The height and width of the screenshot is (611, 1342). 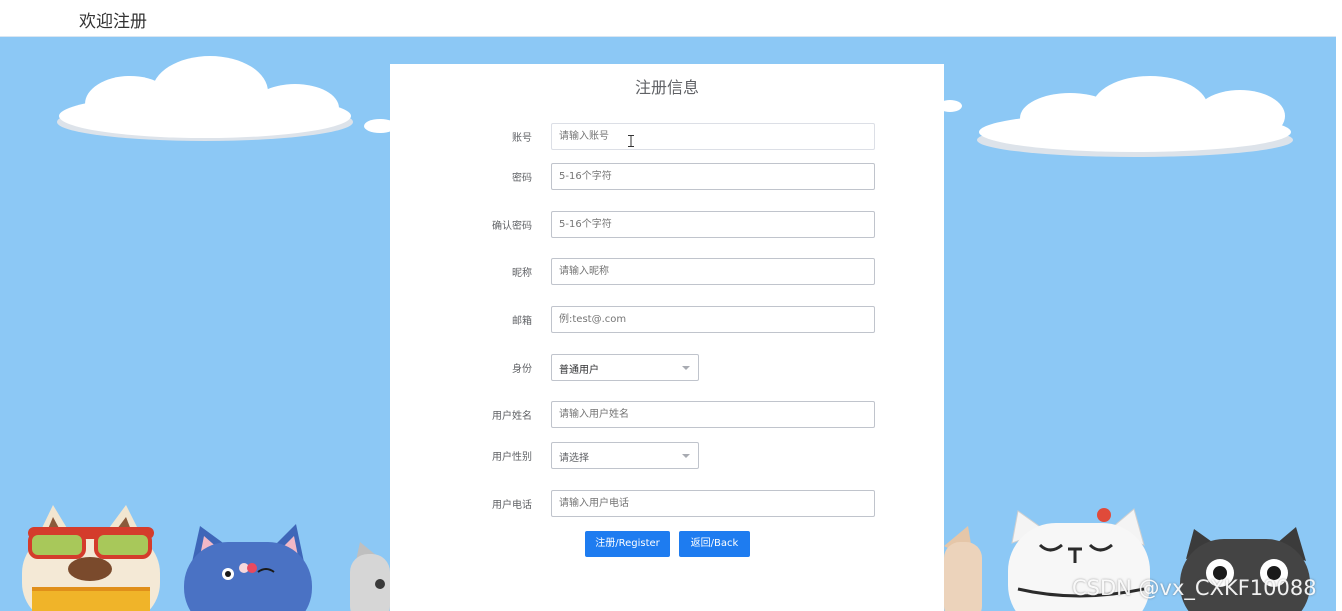 I want to click on phone-input, so click(x=713, y=503).